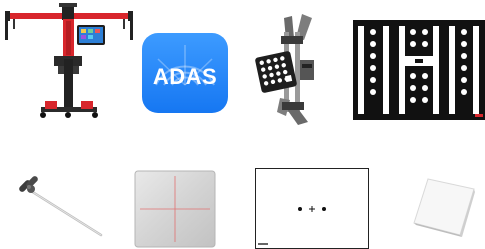  I want to click on reflector-pad-crosshair-icon, so click(175, 209).